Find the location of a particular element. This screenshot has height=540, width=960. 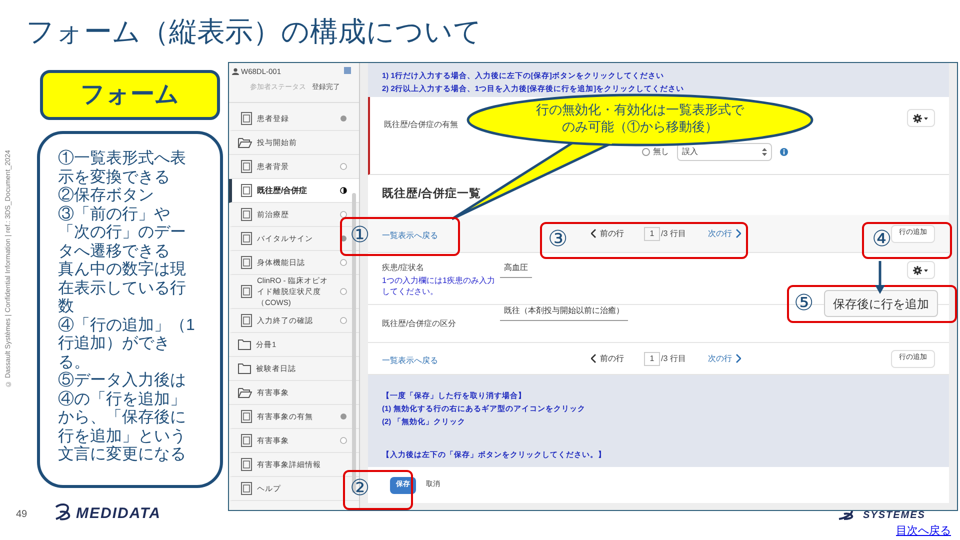

systemes-logo: SYSTEMES is located at coordinates (894, 516).